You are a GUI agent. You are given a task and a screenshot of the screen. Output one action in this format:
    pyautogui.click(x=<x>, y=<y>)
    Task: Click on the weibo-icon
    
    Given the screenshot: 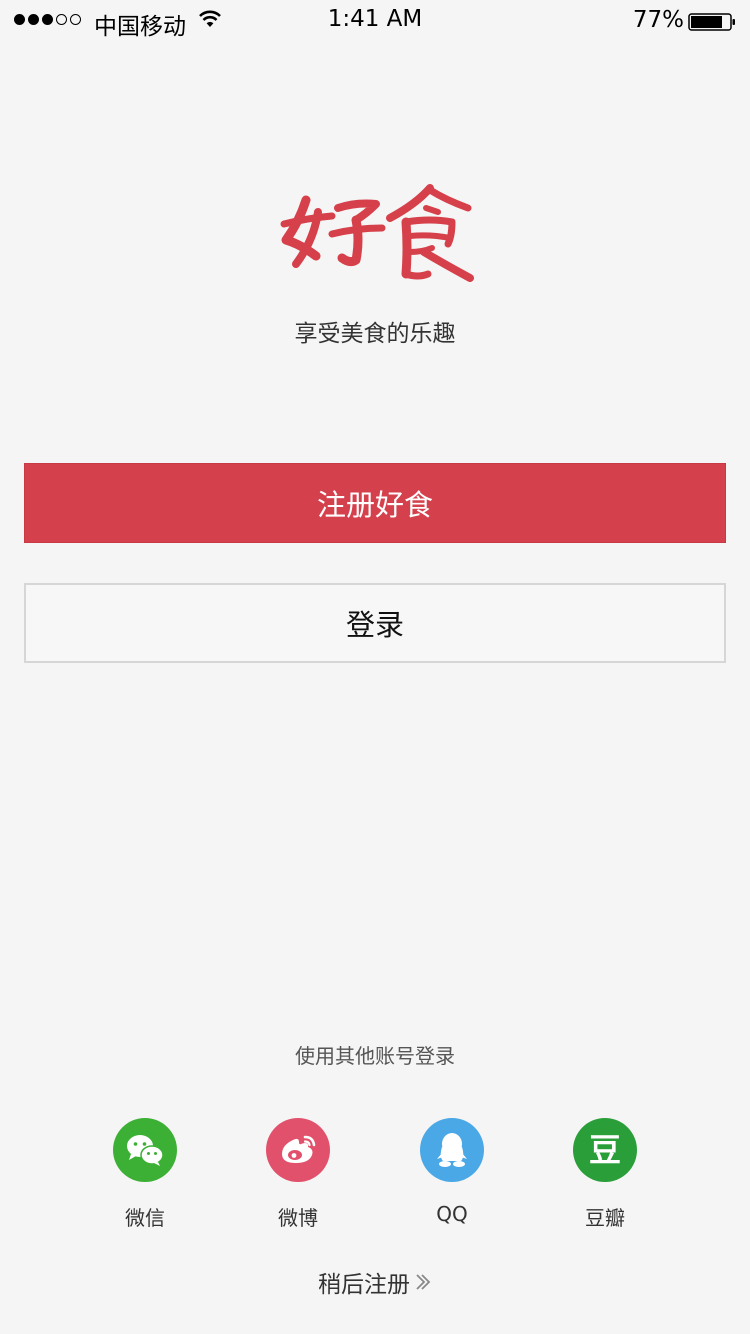 What is the action you would take?
    pyautogui.click(x=299, y=1149)
    